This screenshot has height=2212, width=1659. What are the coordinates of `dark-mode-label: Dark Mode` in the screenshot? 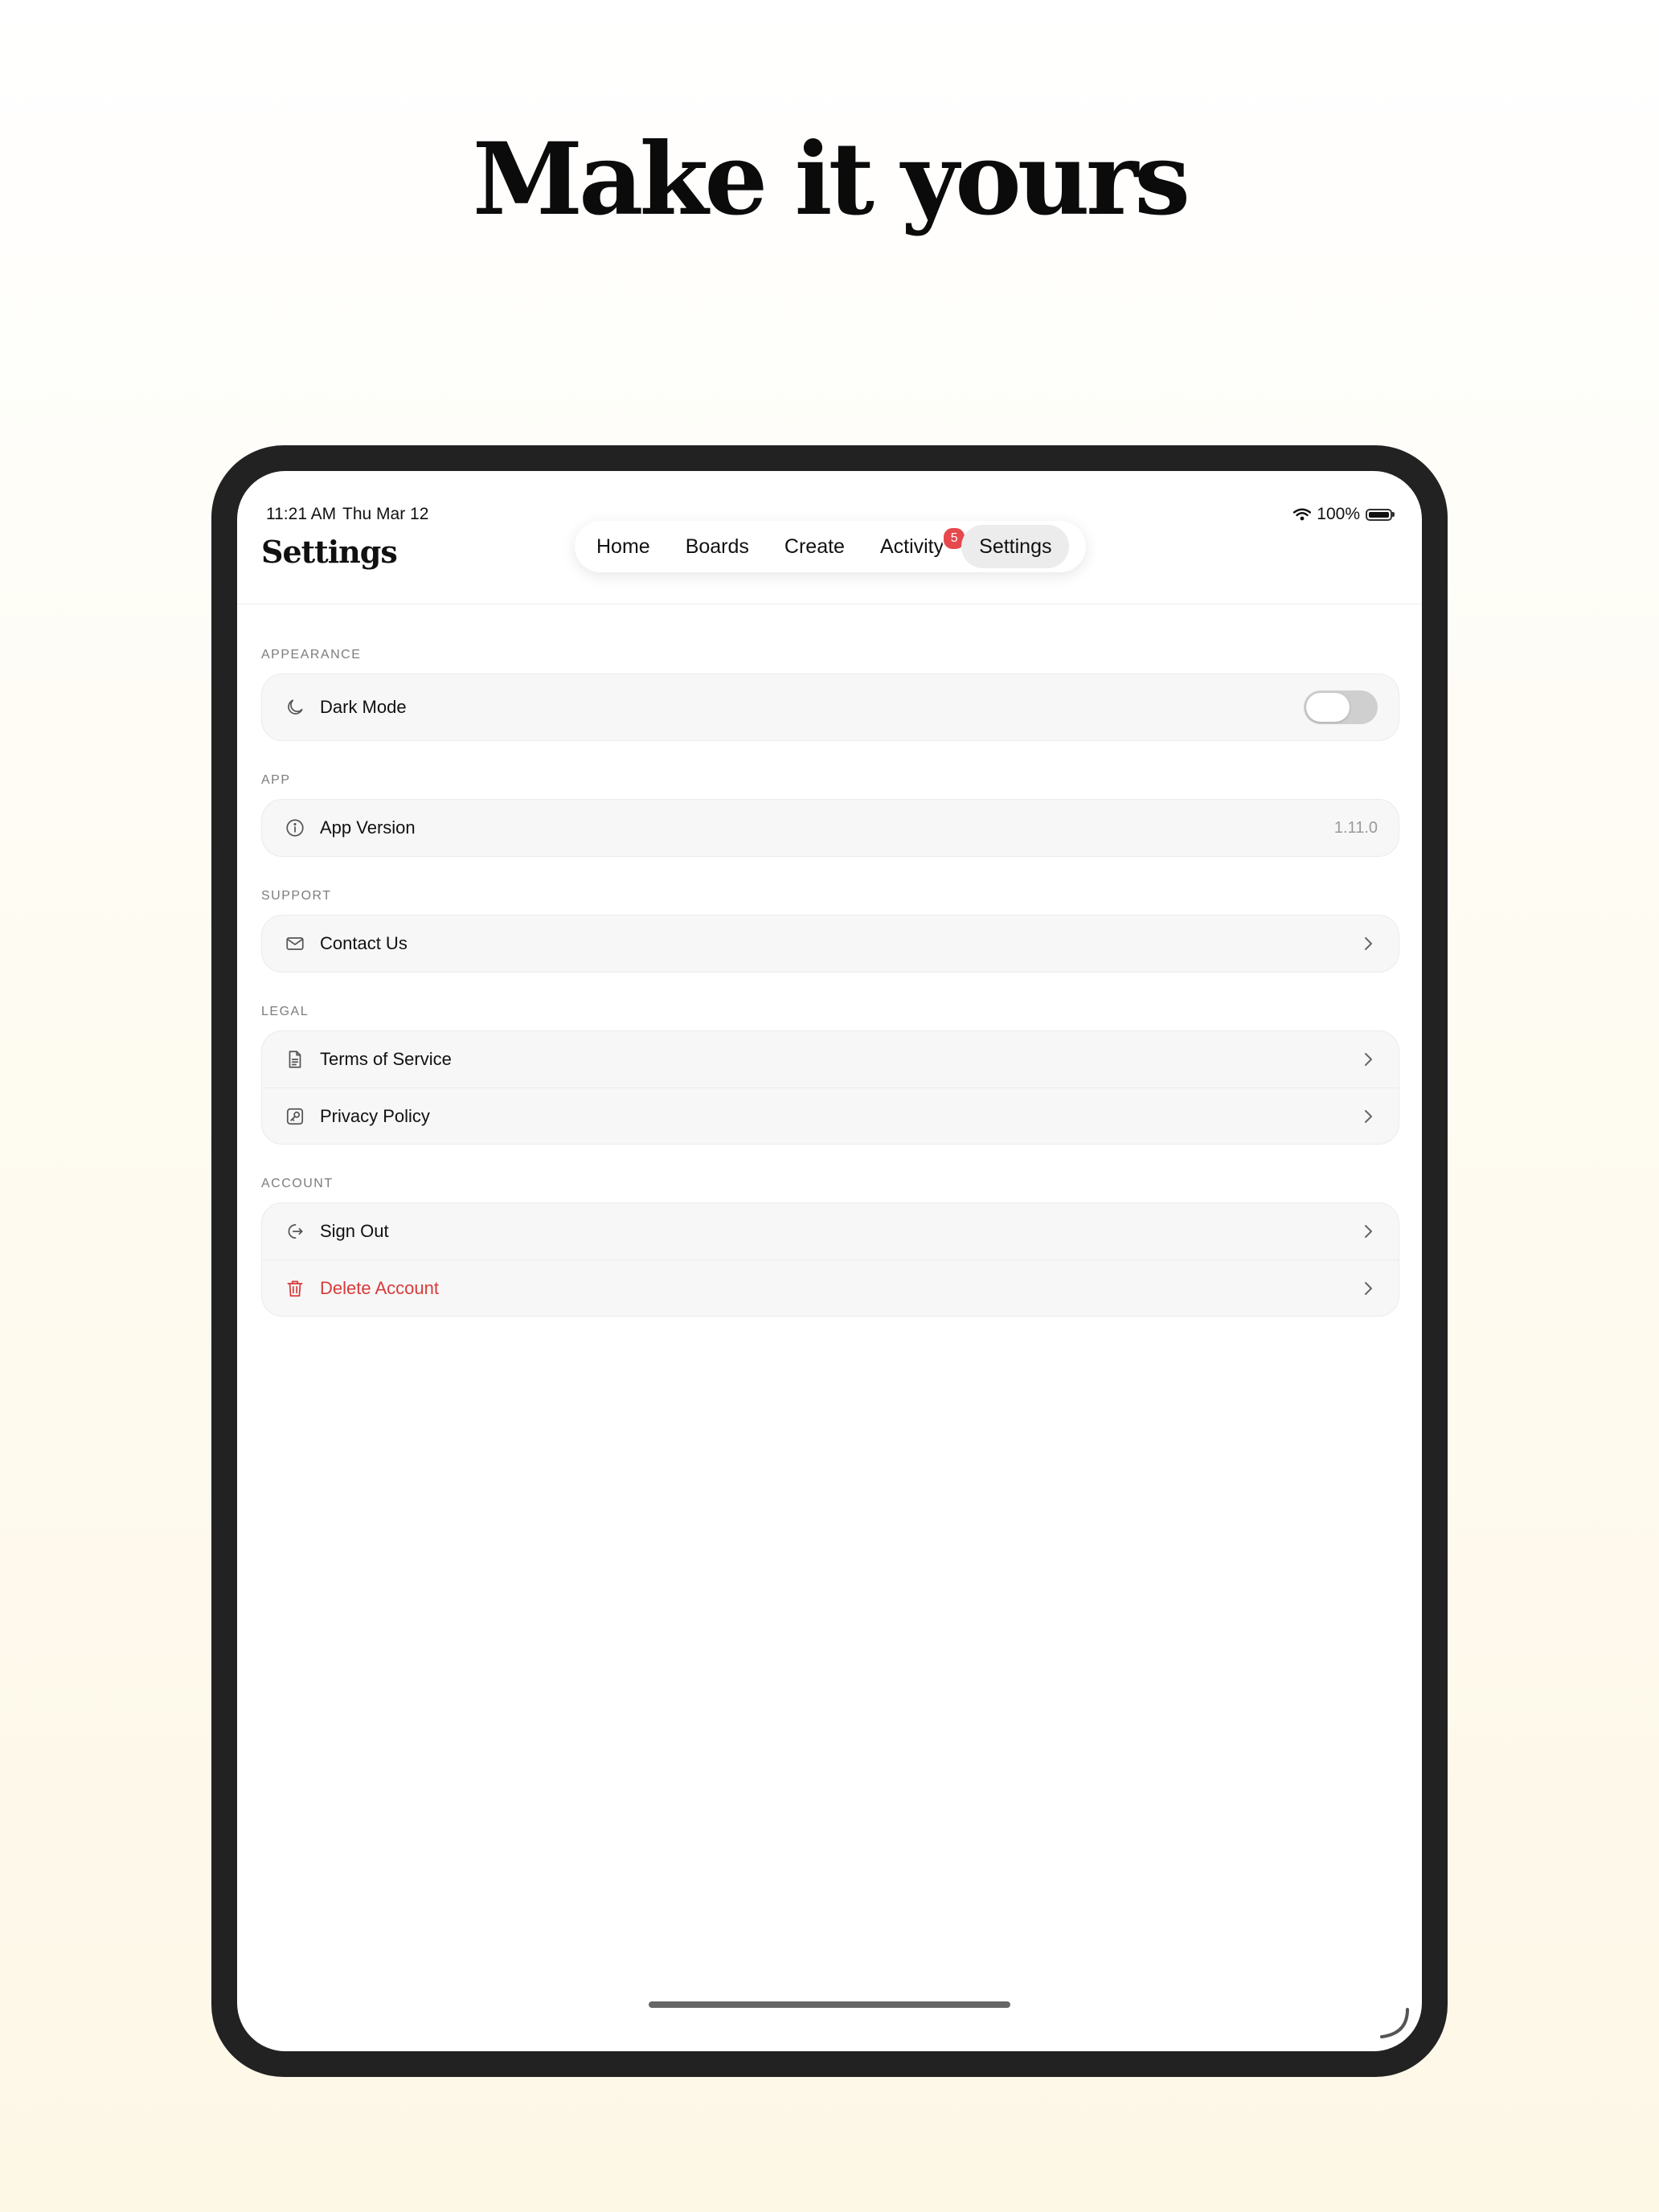 It's located at (363, 707).